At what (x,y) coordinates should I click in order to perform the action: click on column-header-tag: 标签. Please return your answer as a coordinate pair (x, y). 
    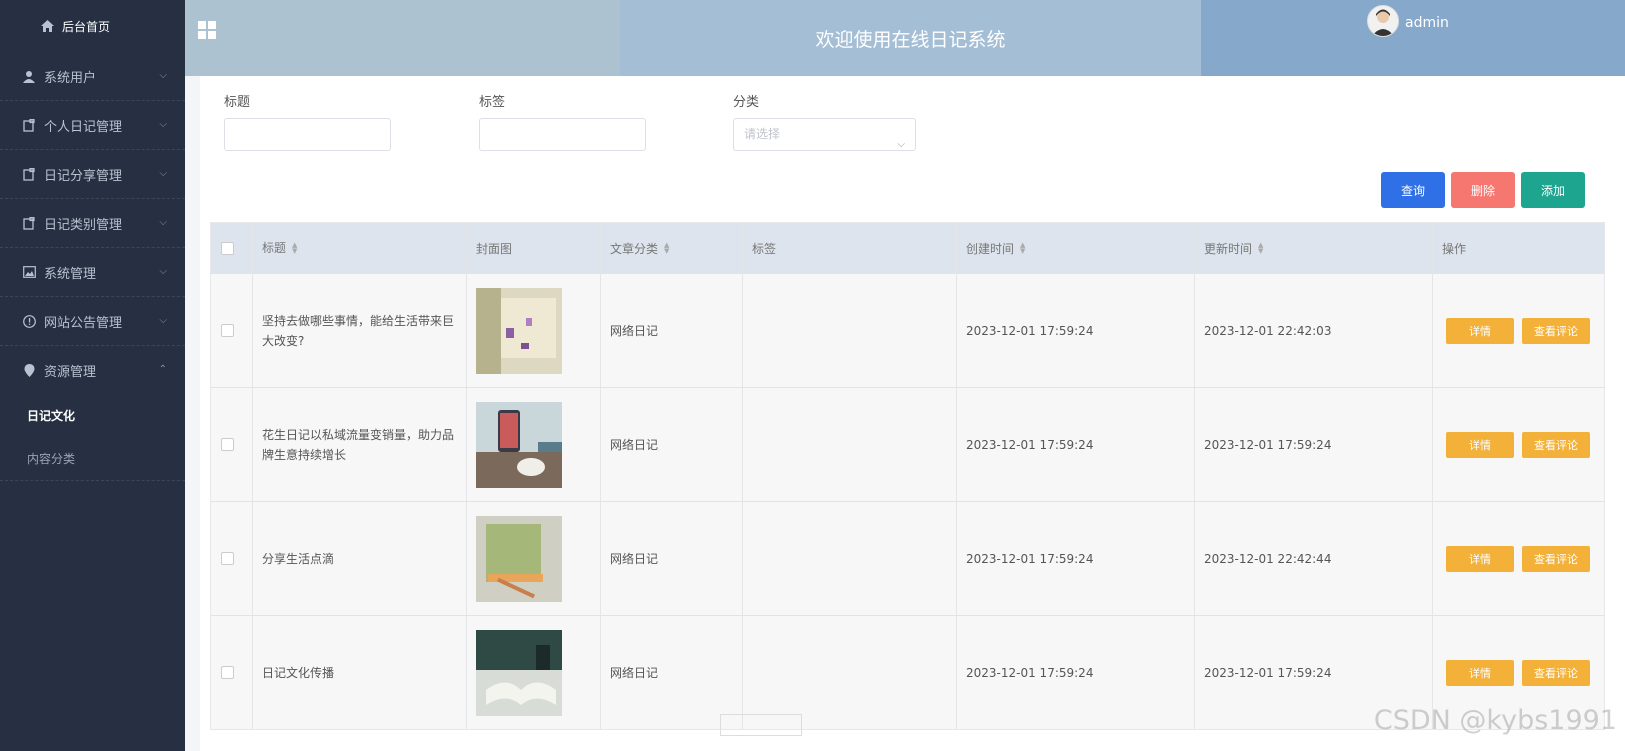
    Looking at the image, I should click on (764, 248).